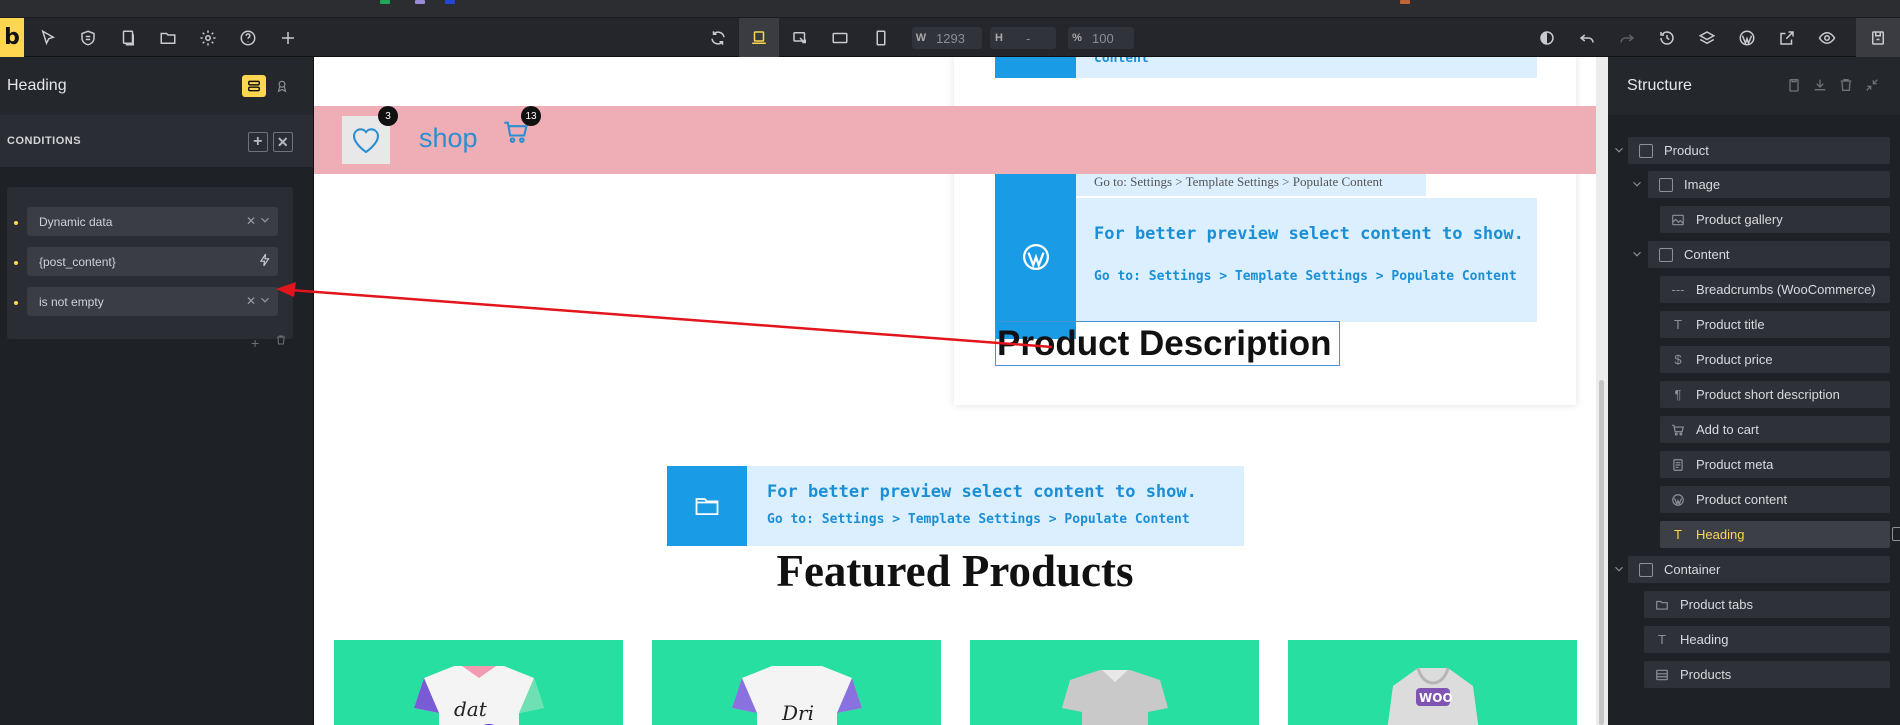 This screenshot has height=725, width=1900. I want to click on condition-type-select: Dynamic data ✕, so click(152, 221).